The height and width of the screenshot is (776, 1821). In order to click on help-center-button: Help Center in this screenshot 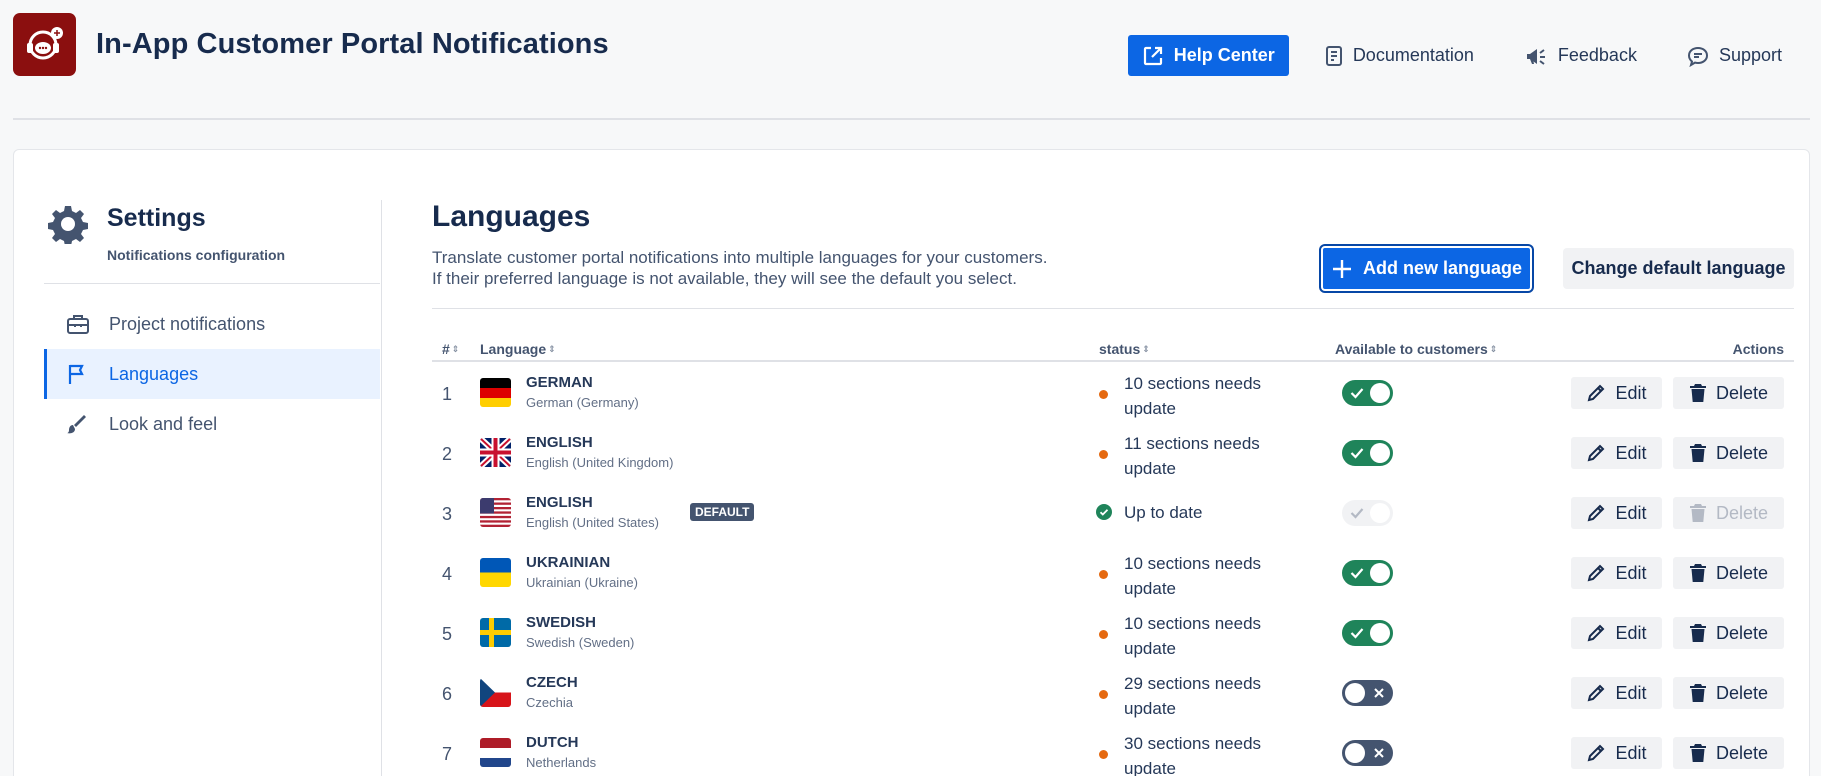, I will do `click(1208, 55)`.